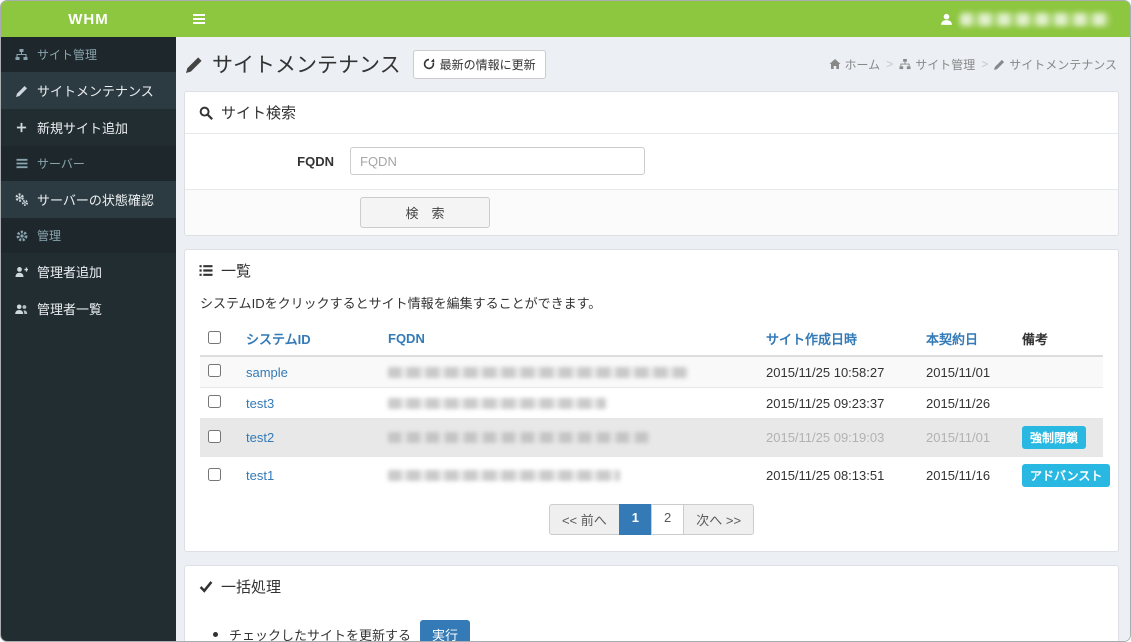  Describe the element at coordinates (479, 64) in the screenshot. I see `refresh-button: 最新の情報に更新` at that location.